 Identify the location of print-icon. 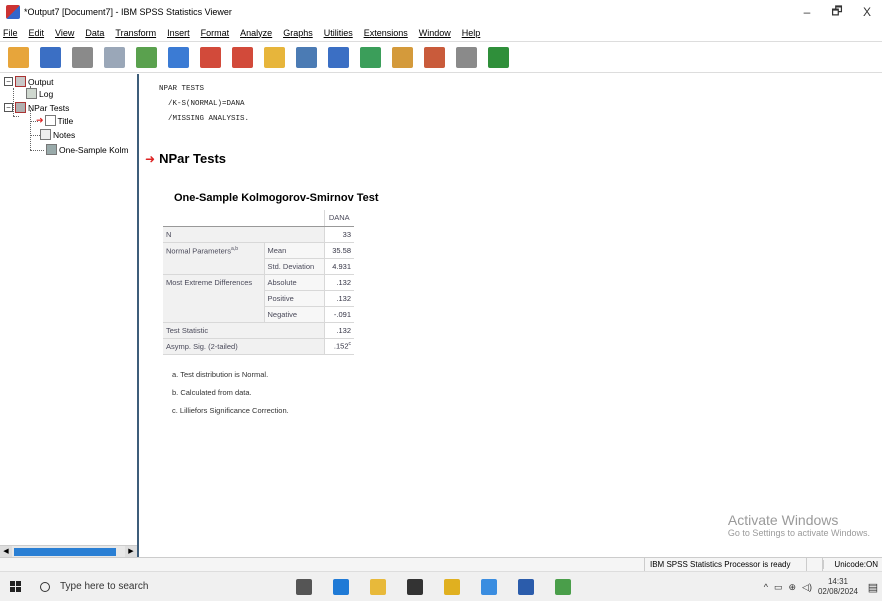
(82, 57).